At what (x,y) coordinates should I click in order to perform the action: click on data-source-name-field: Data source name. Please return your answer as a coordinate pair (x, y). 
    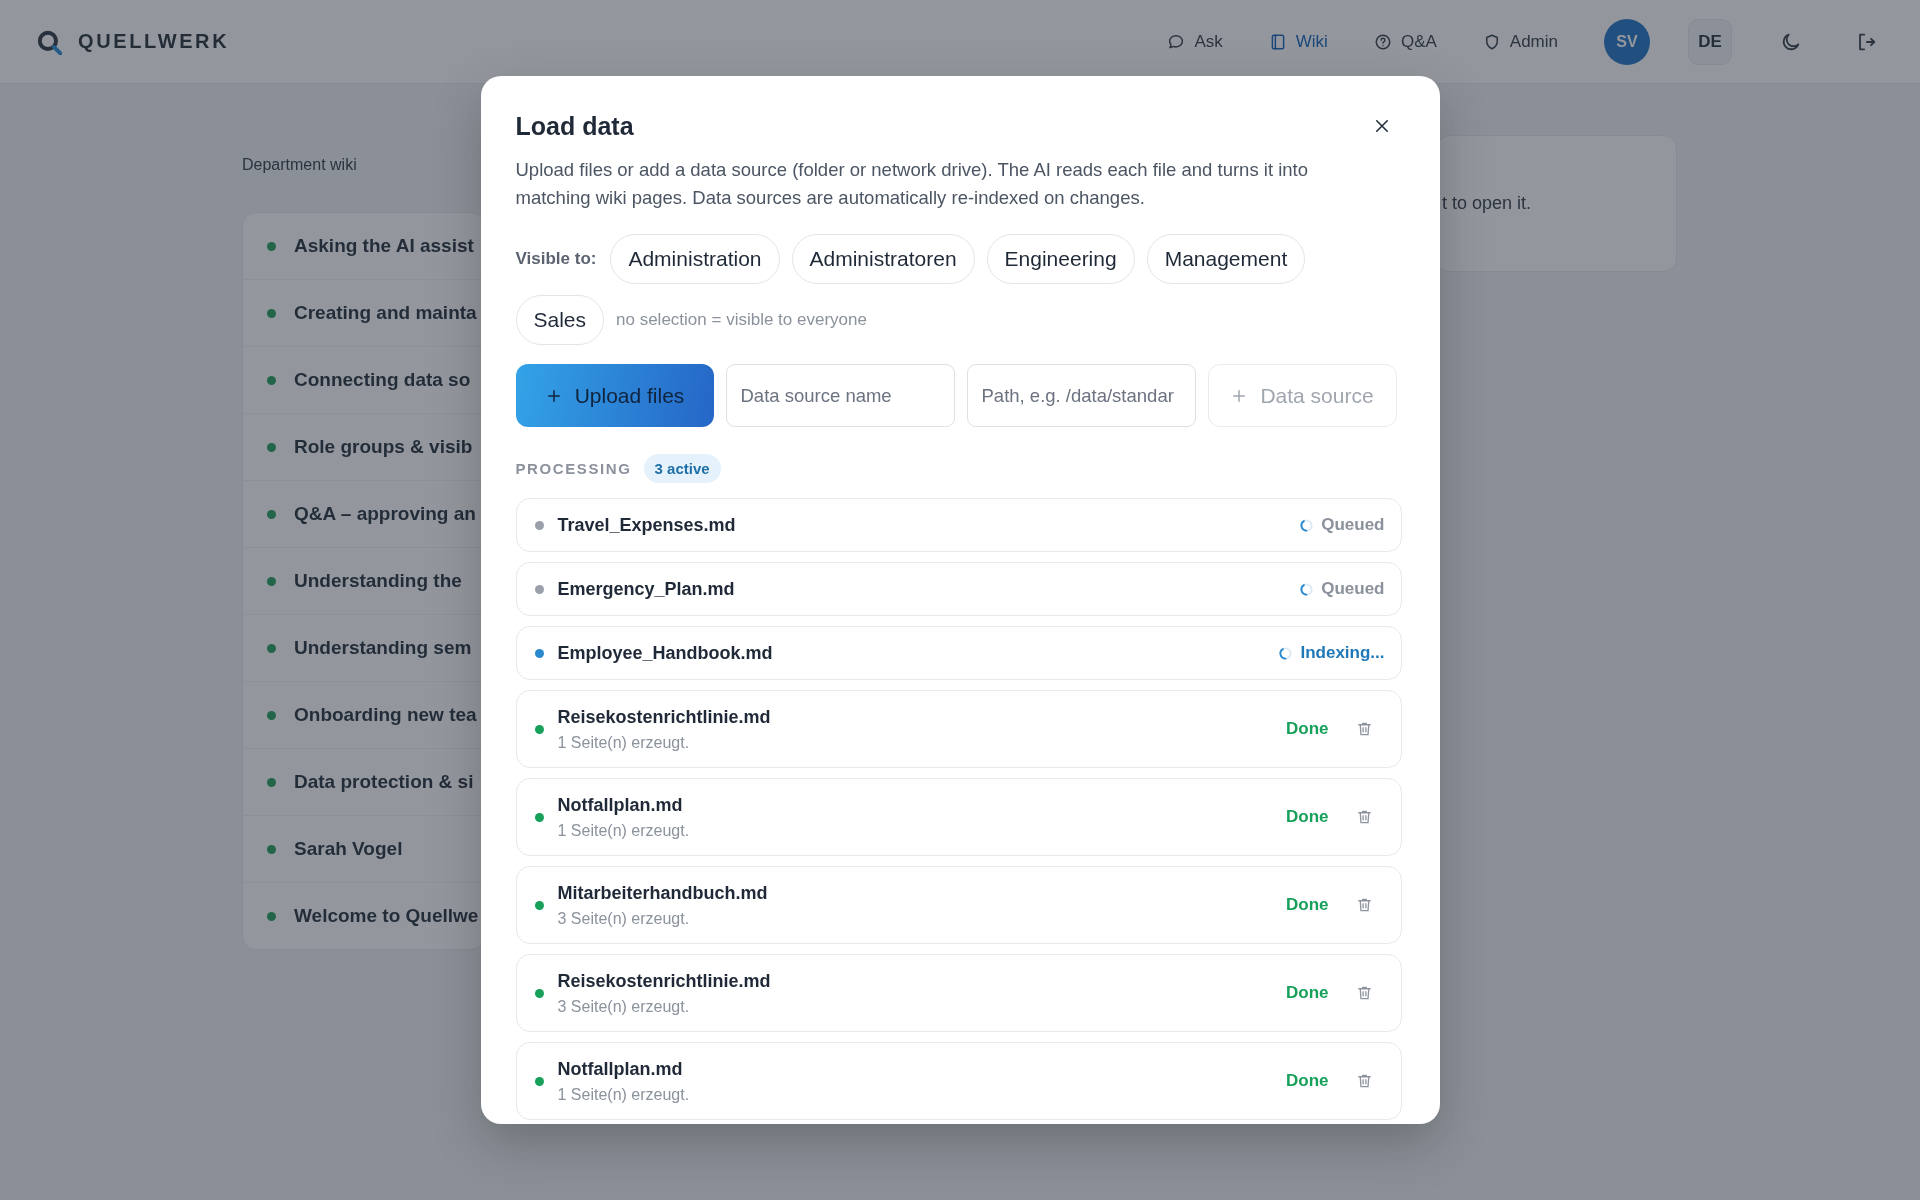
    Looking at the image, I should click on (840, 395).